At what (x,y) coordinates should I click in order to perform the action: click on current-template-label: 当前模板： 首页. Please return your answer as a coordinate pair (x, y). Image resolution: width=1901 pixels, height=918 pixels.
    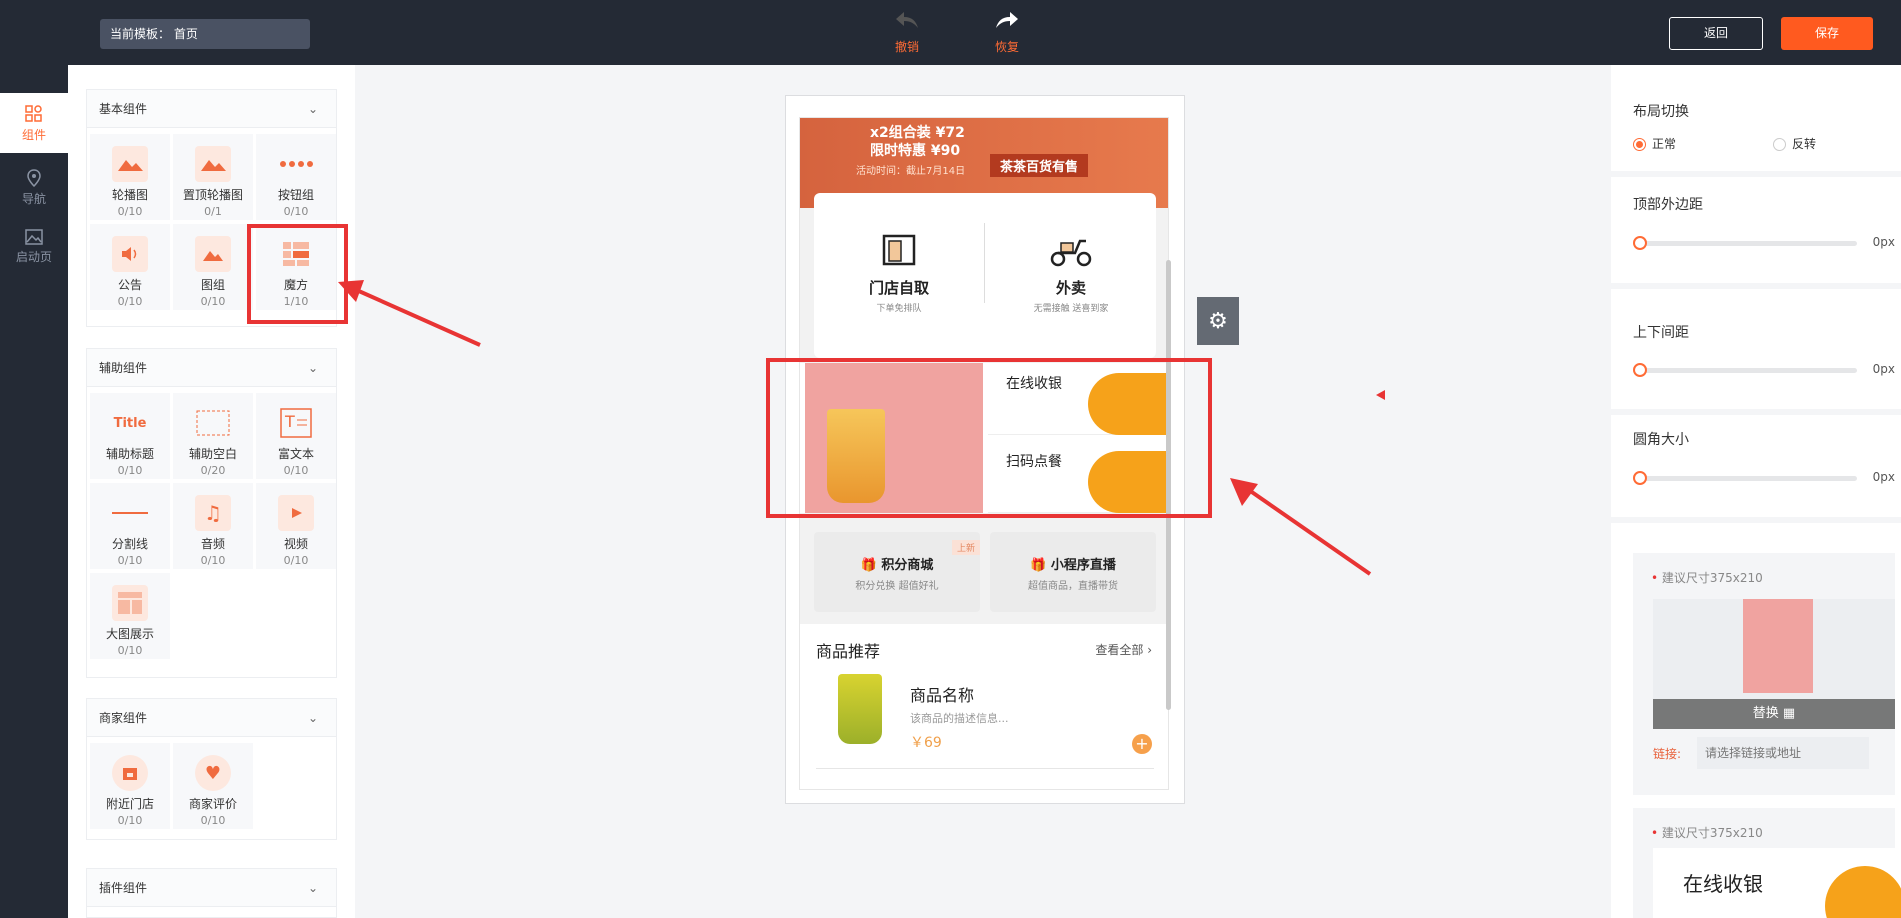
    Looking at the image, I should click on (205, 34).